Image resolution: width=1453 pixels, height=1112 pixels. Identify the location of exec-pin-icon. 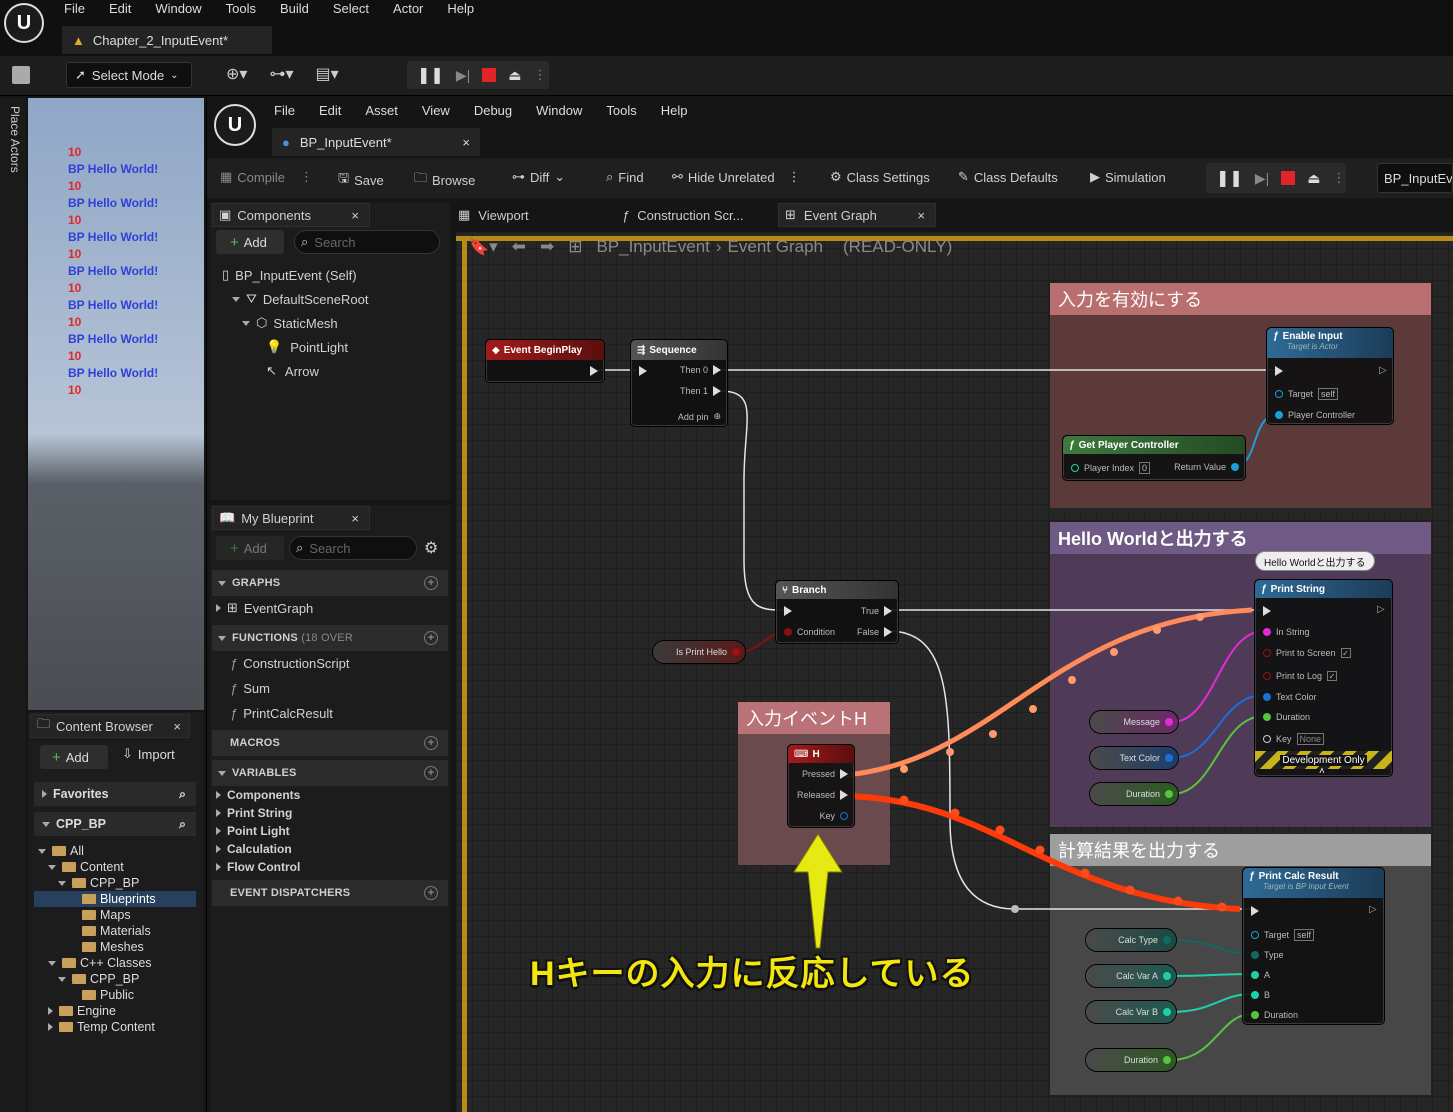
(844, 774).